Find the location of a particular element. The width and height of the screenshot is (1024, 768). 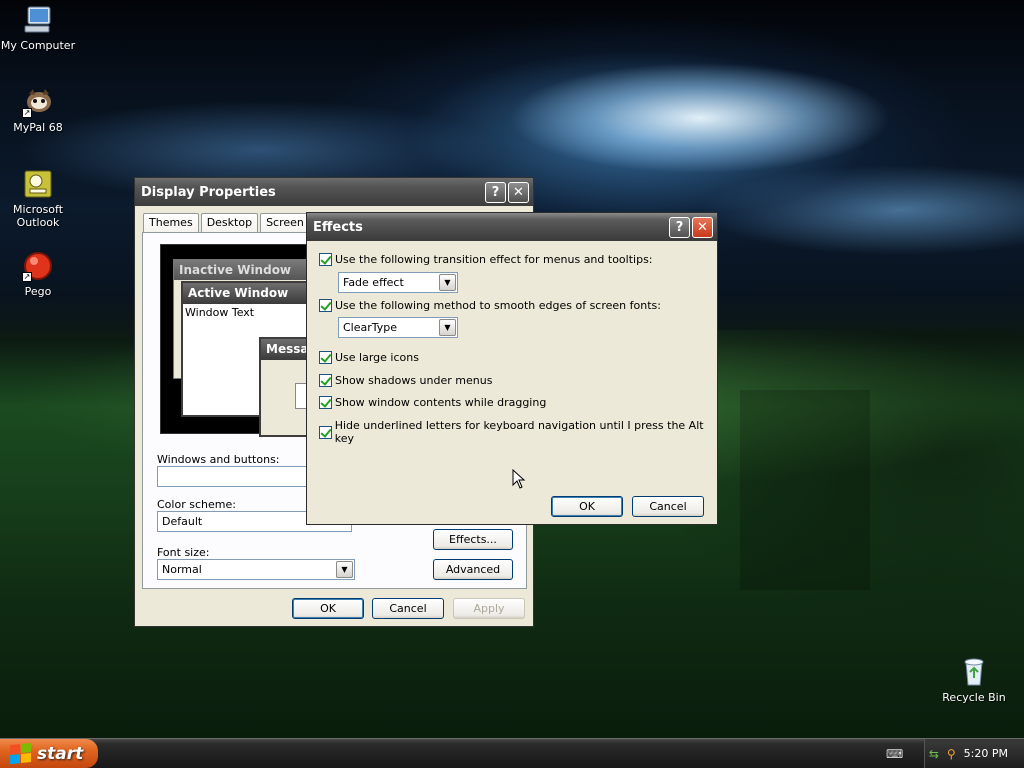

preview-inactive-title: Inactive Window is located at coordinates (247, 270).